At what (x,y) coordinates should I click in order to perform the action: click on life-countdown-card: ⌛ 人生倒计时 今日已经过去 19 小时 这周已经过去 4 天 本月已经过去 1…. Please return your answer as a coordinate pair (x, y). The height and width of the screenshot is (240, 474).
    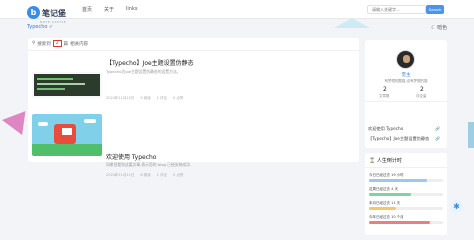
    Looking at the image, I should click on (406, 194).